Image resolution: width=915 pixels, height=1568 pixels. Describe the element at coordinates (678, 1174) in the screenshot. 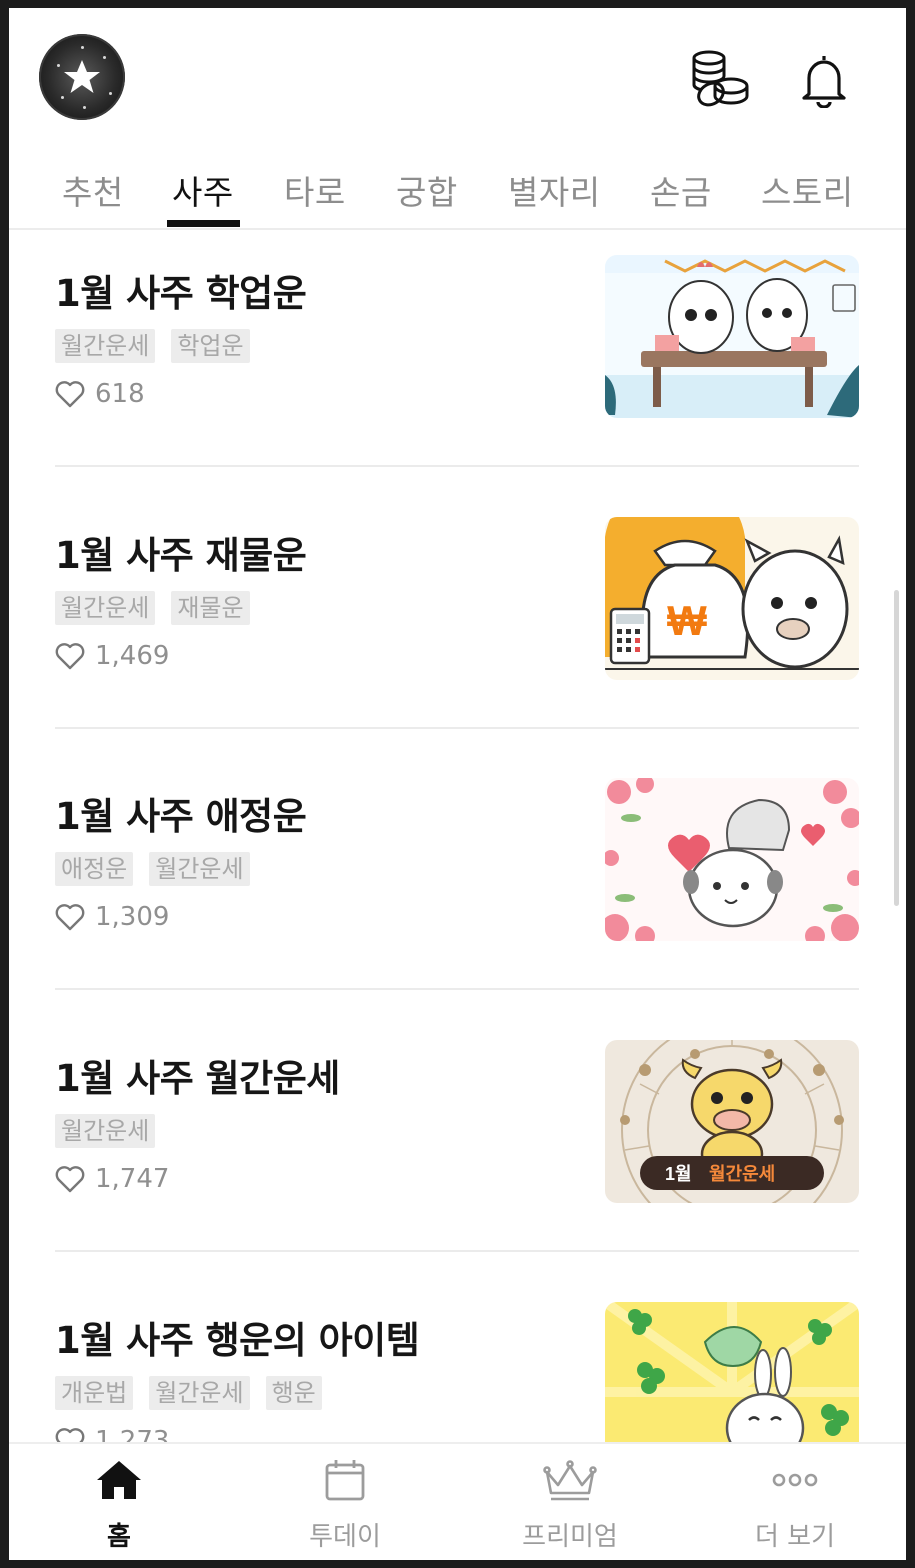

I see `thumb-text-month: 1월` at that location.